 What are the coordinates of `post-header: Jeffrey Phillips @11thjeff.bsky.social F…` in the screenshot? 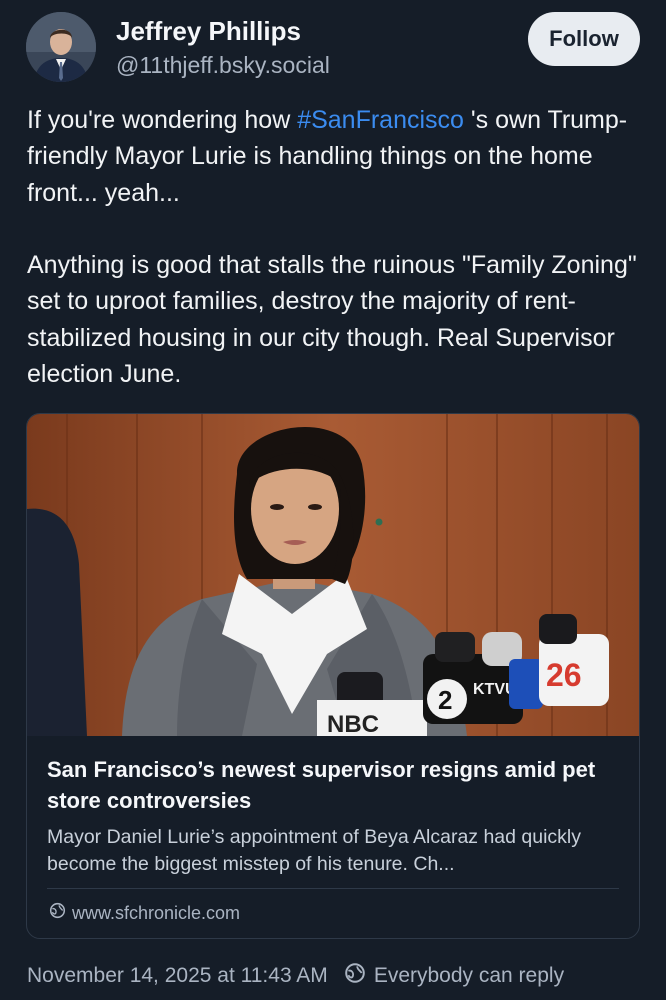 It's located at (333, 48).